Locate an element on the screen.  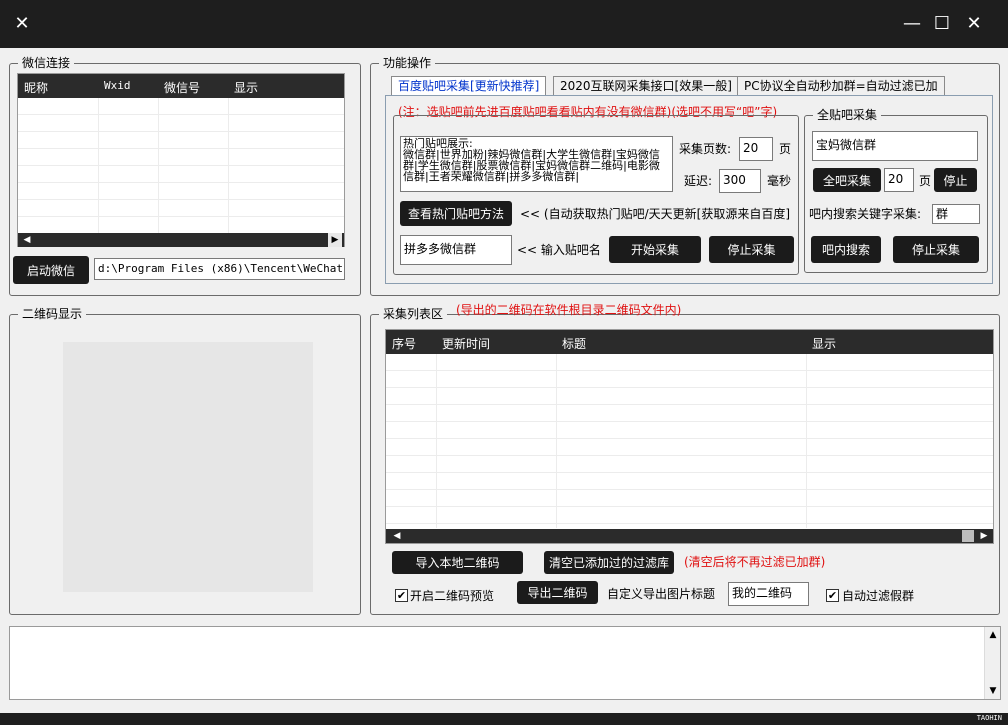
pages-unit: 页 is located at coordinates (785, 149).